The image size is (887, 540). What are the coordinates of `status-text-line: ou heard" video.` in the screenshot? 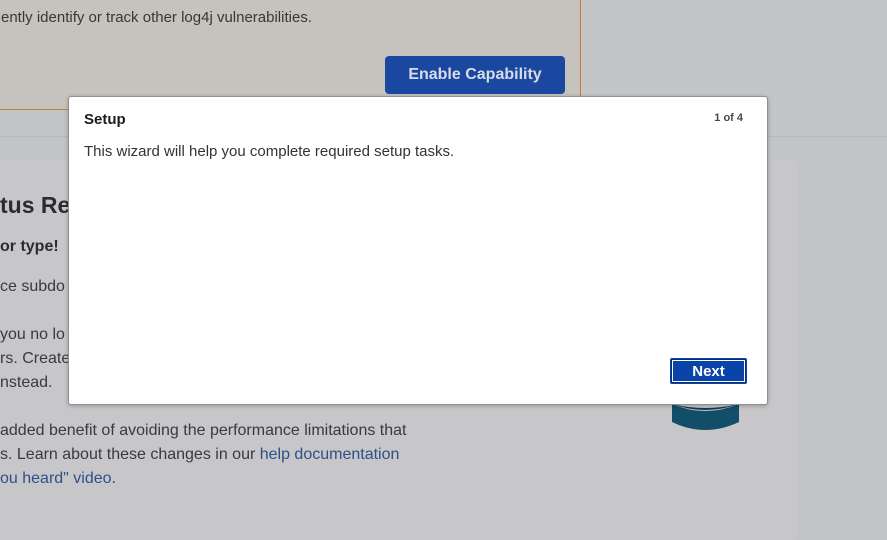 It's located at (58, 479).